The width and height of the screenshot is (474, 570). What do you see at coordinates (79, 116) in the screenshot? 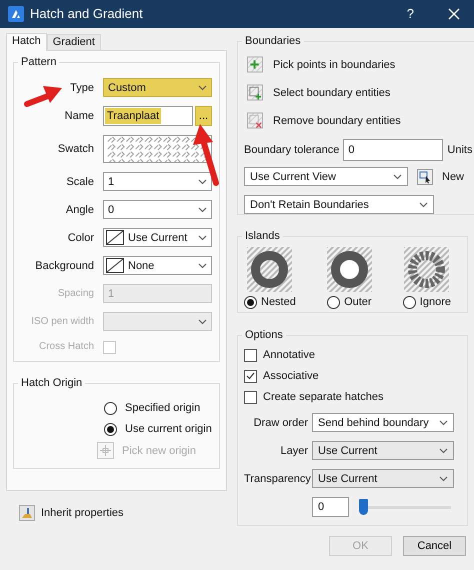
I see `field-label: Name` at bounding box center [79, 116].